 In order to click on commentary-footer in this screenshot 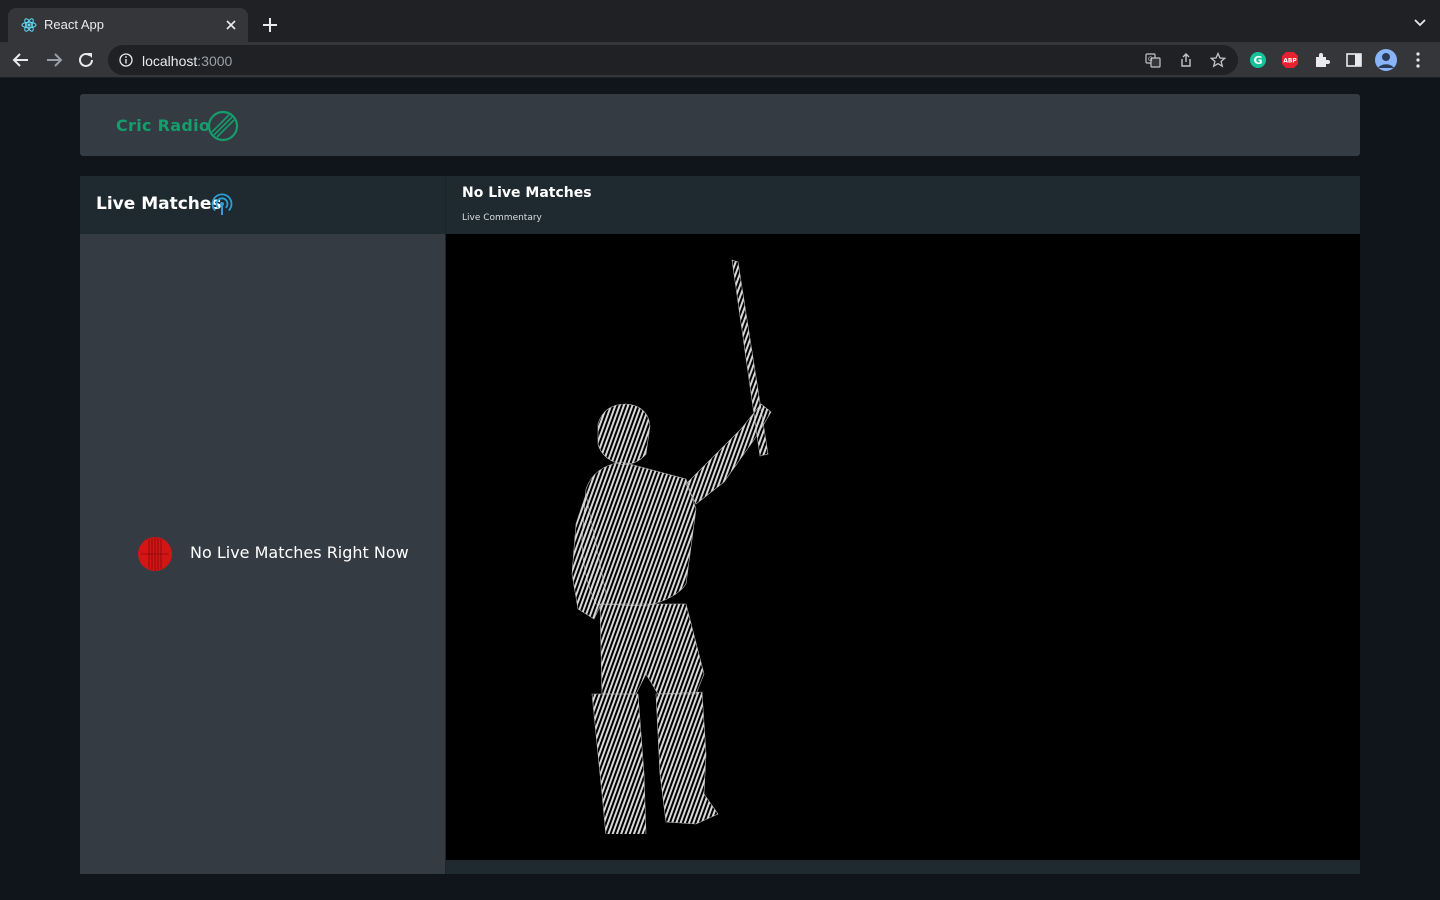, I will do `click(903, 867)`.